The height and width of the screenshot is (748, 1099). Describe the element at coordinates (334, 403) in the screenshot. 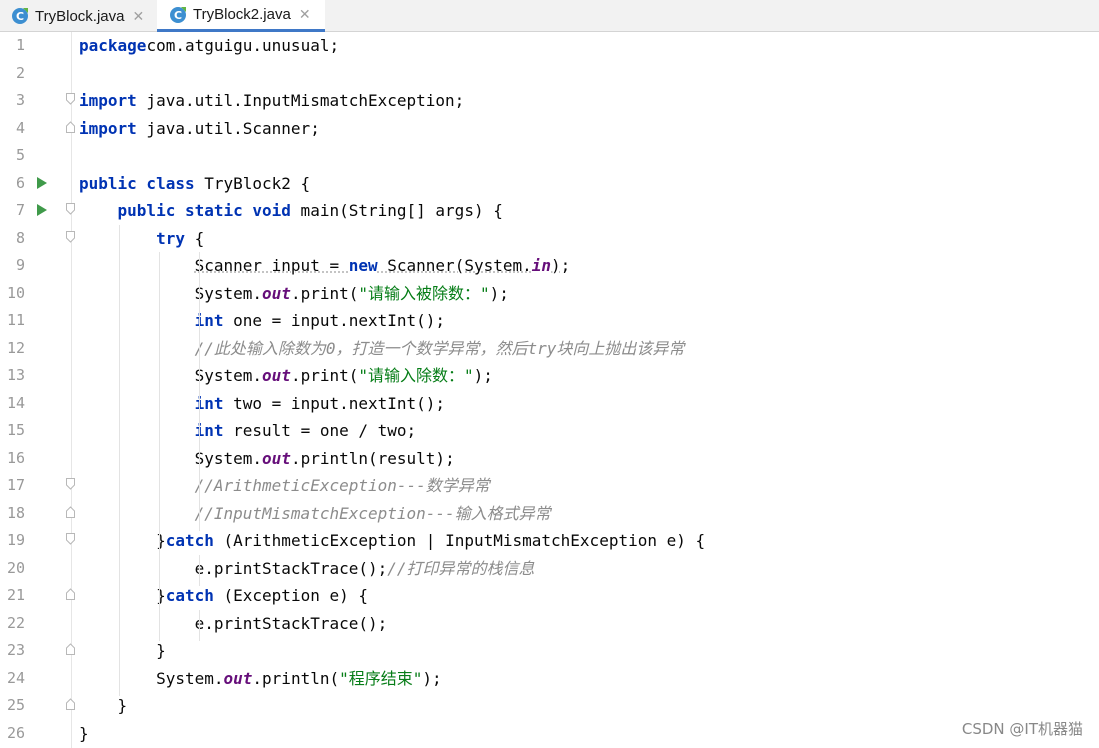

I see `code-text: two = input.nextInt();` at that location.